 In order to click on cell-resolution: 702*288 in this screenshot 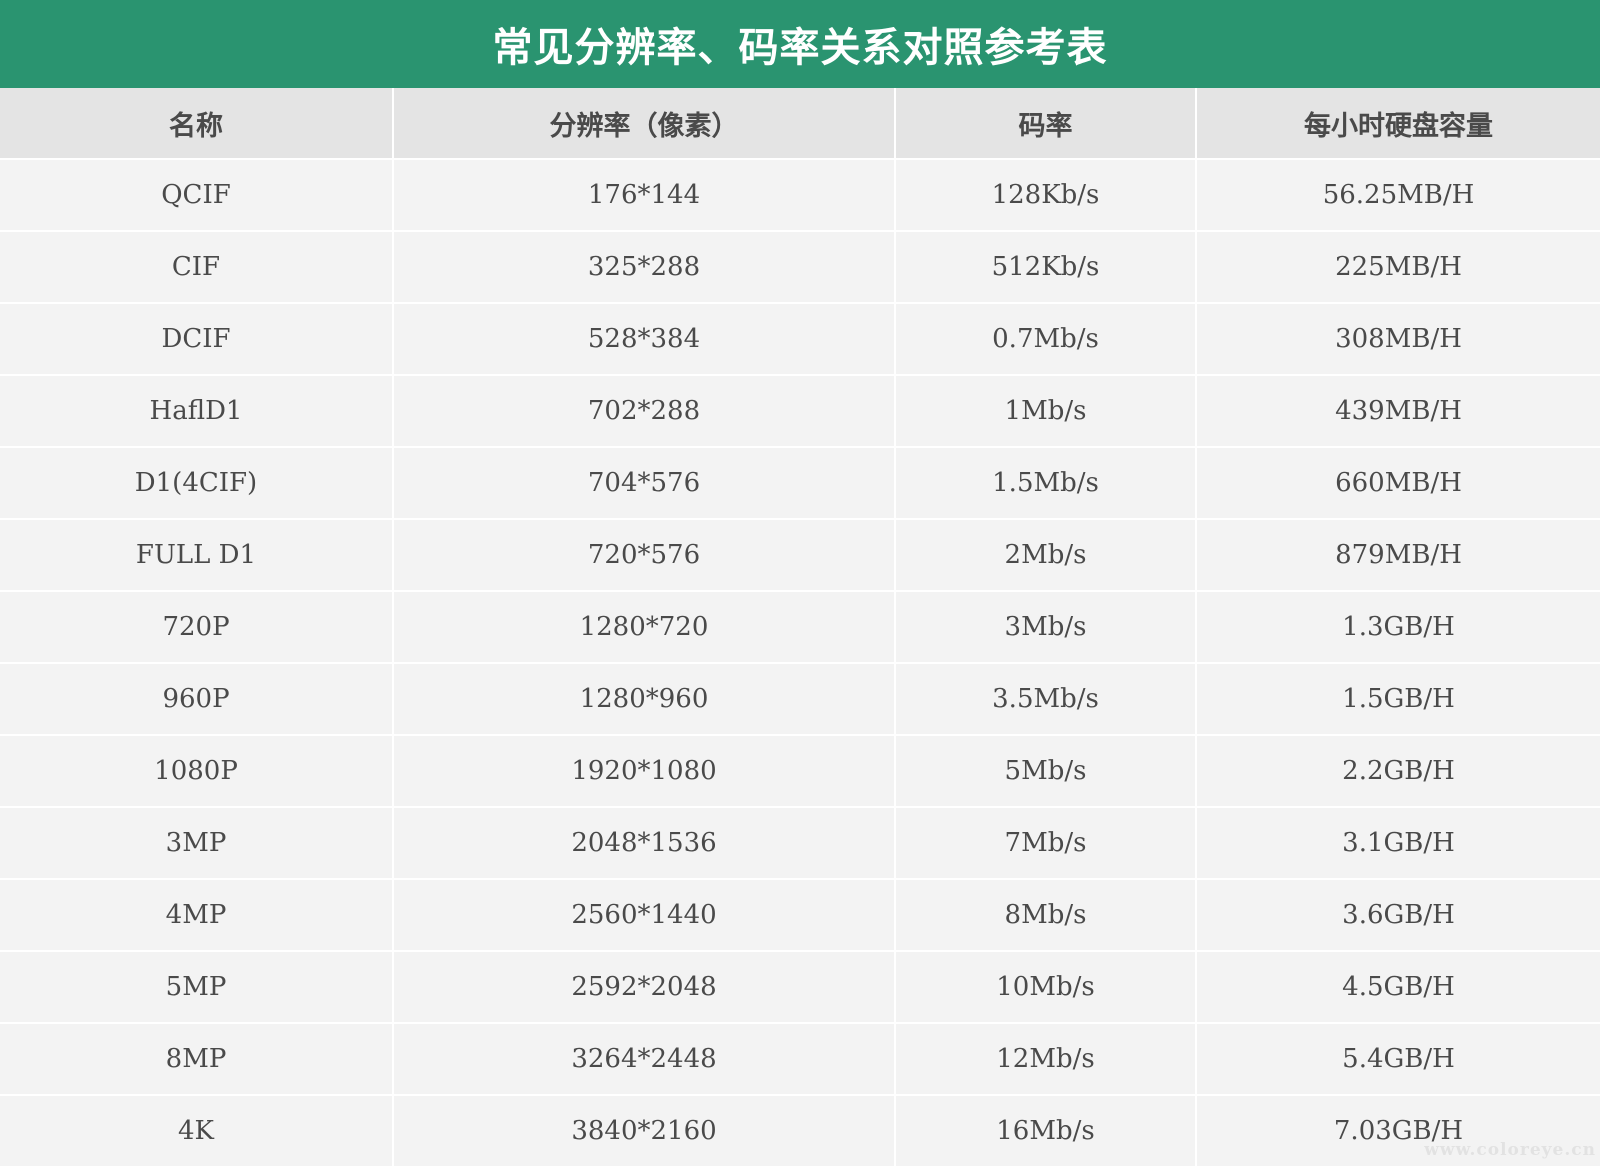, I will do `click(644, 411)`.